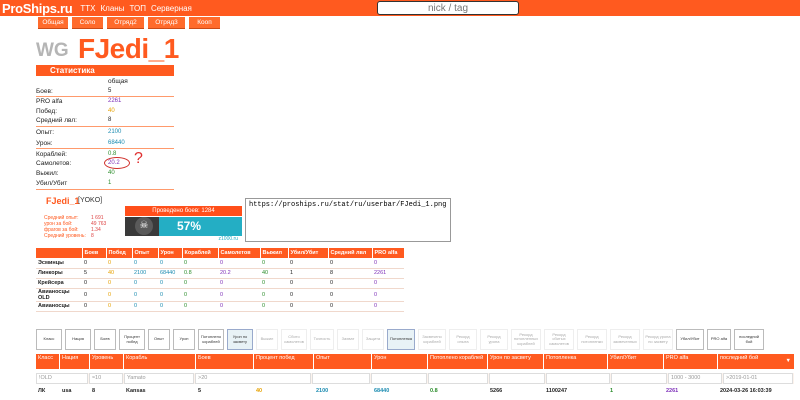  Describe the element at coordinates (458, 361) in the screenshot. I see `sort-header: Потоплено кораблей` at that location.